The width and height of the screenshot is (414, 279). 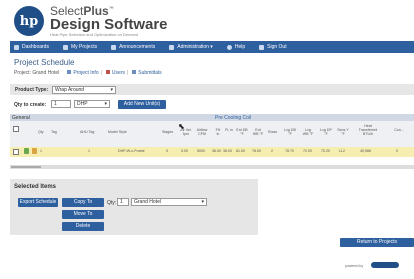 What do you see at coordinates (272, 151) in the screenshot?
I see `cell-rows: 2` at bounding box center [272, 151].